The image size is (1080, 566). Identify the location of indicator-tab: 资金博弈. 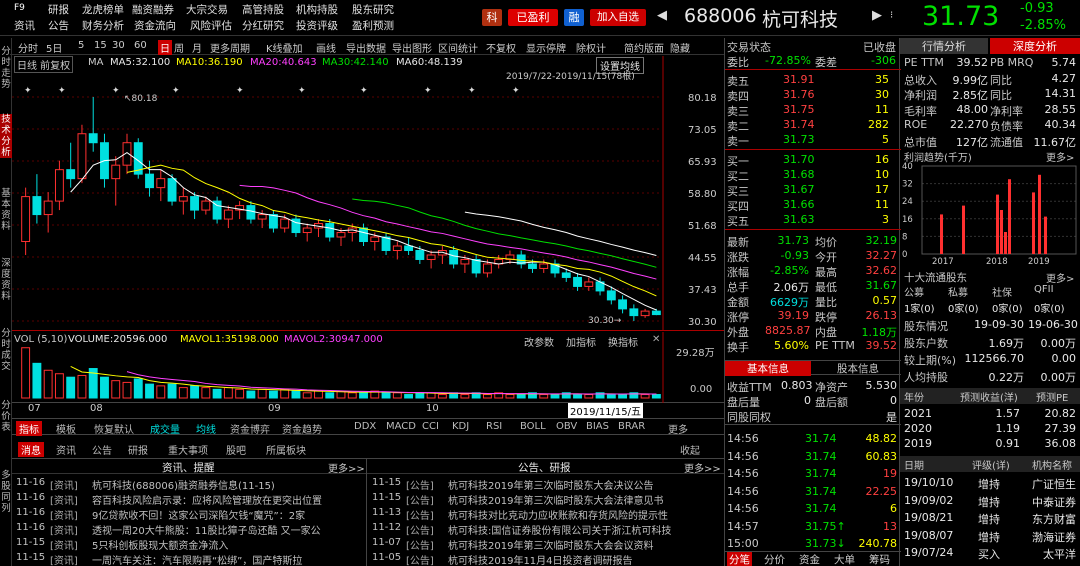
(250, 428).